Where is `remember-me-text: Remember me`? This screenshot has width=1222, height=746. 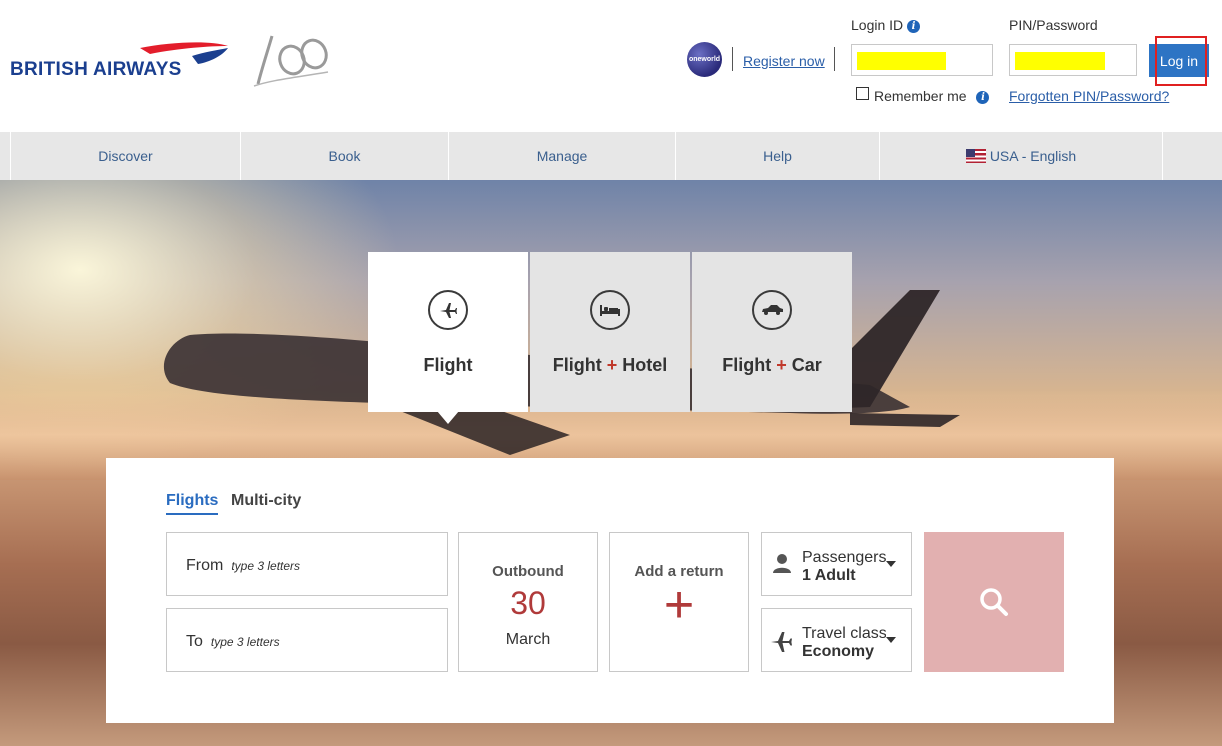 remember-me-text: Remember me is located at coordinates (920, 96).